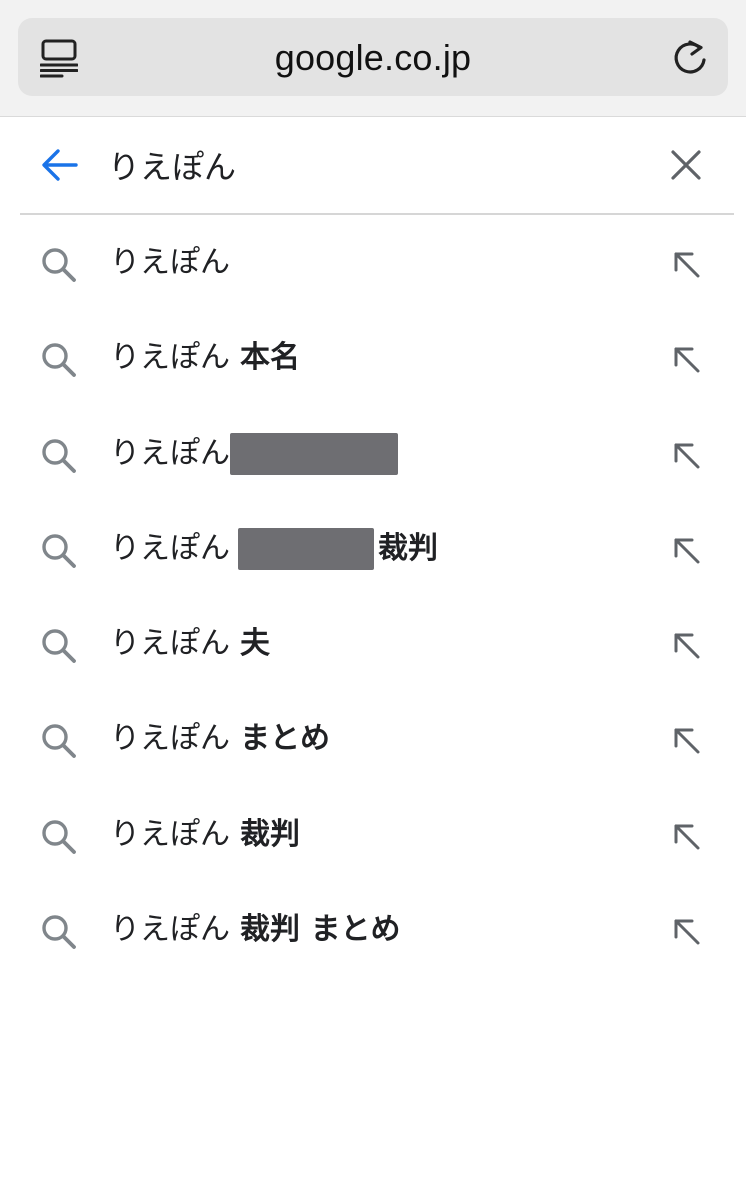  I want to click on suggestion-text: りえぽん 本名, so click(205, 358).